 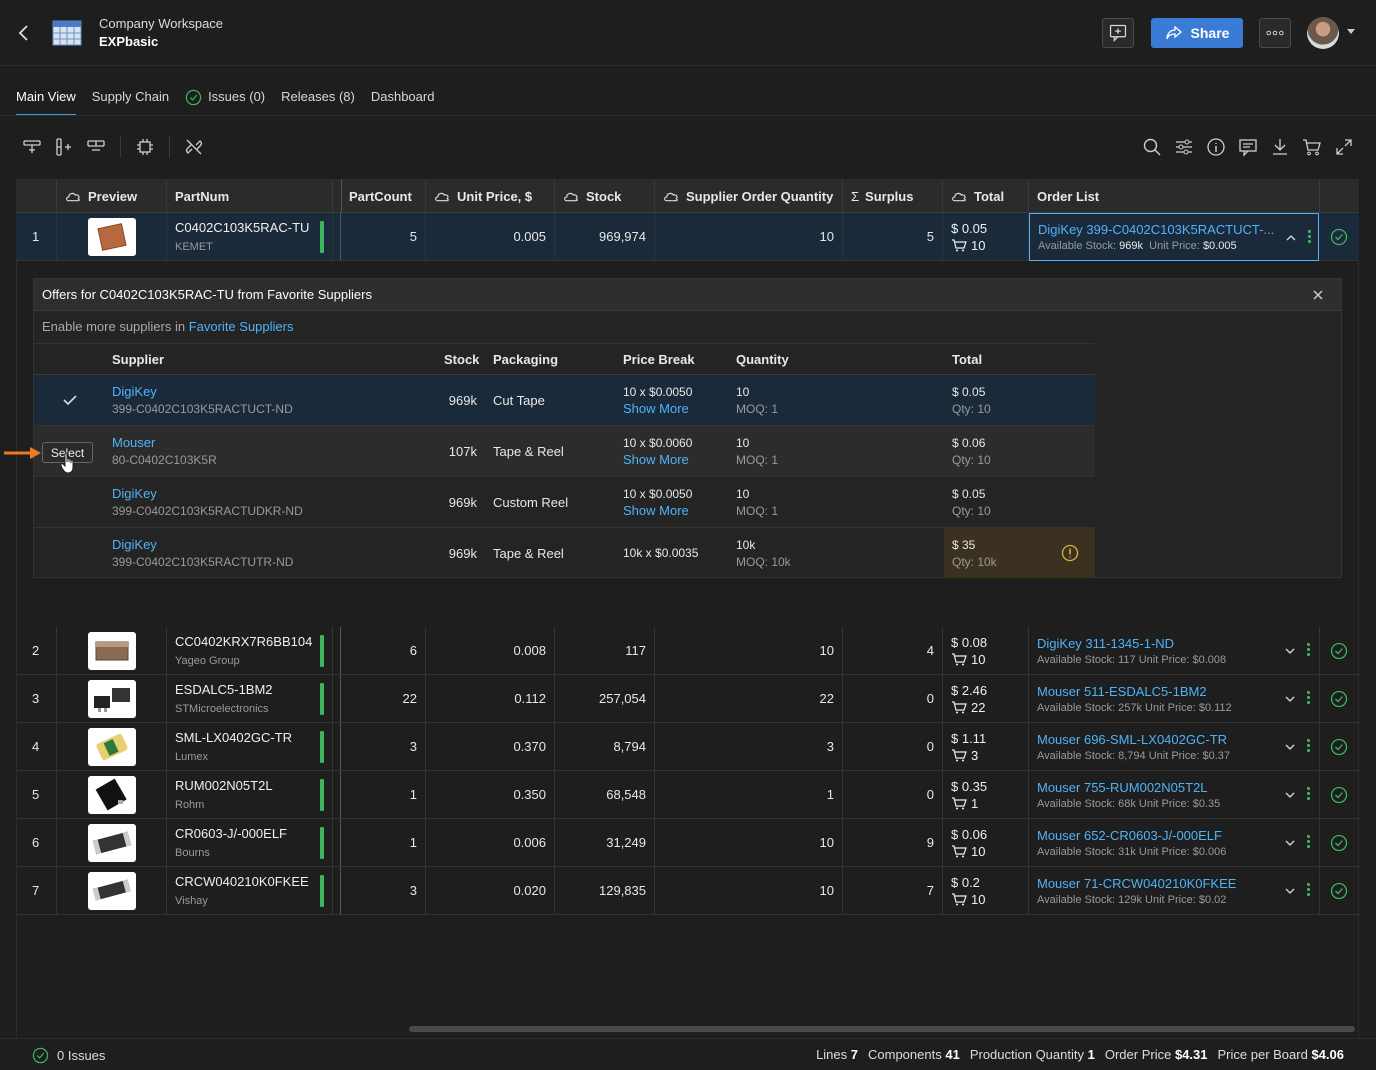 What do you see at coordinates (383, 196) in the screenshot?
I see `header-partcount: PartCount` at bounding box center [383, 196].